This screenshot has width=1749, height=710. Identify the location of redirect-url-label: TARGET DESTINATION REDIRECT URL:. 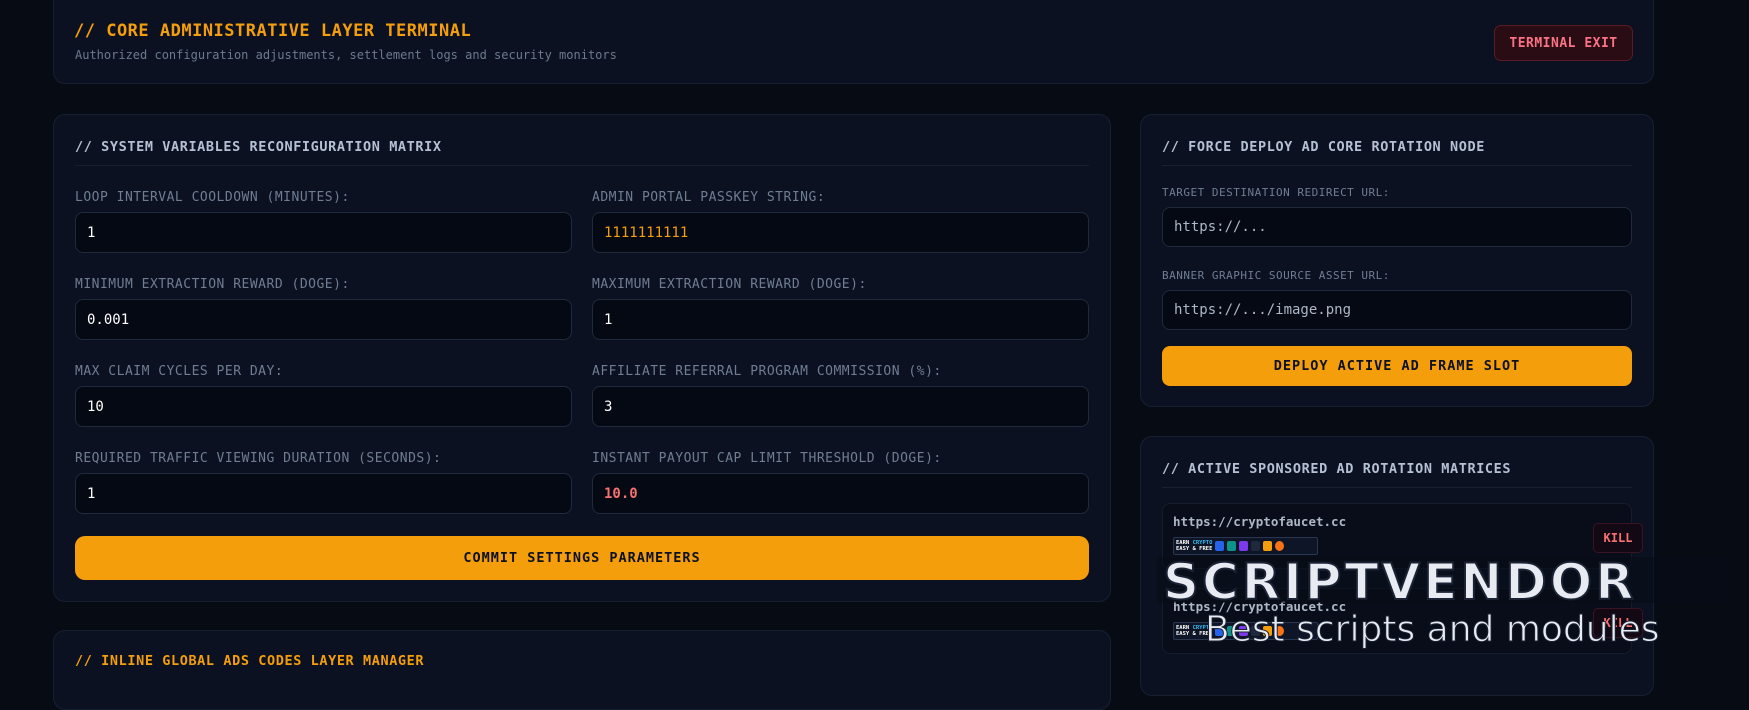
(1276, 192).